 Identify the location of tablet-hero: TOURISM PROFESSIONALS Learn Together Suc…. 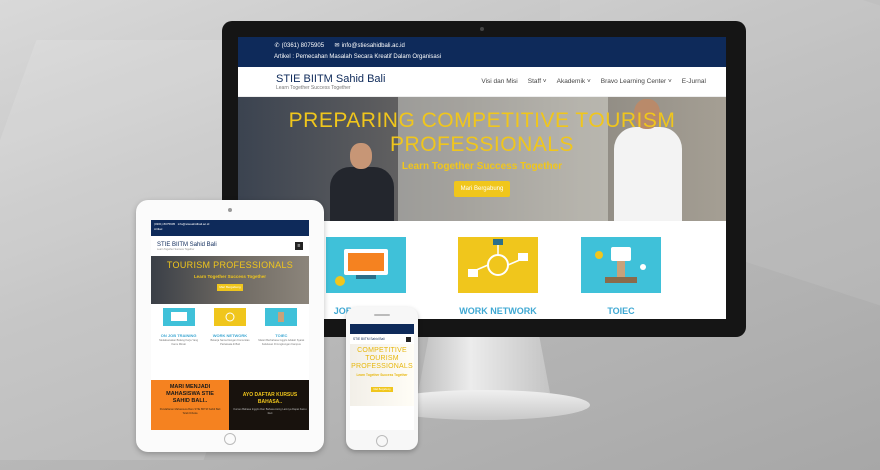
(230, 280).